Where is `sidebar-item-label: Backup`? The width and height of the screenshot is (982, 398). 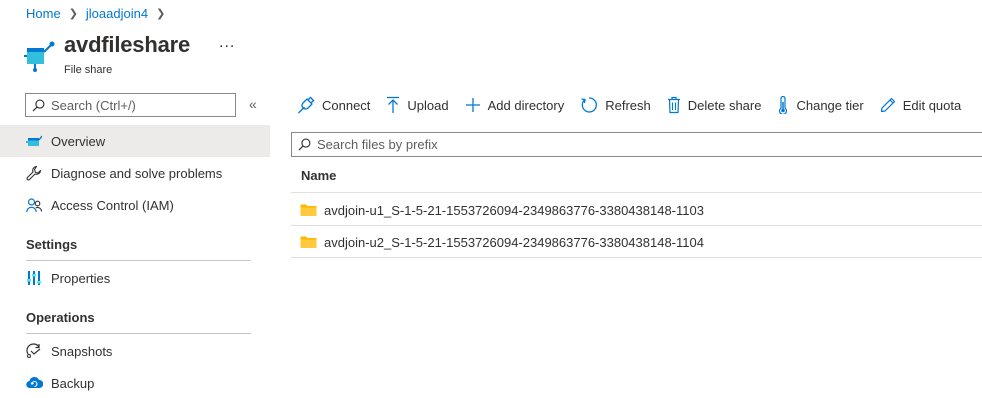 sidebar-item-label: Backup is located at coordinates (73, 383).